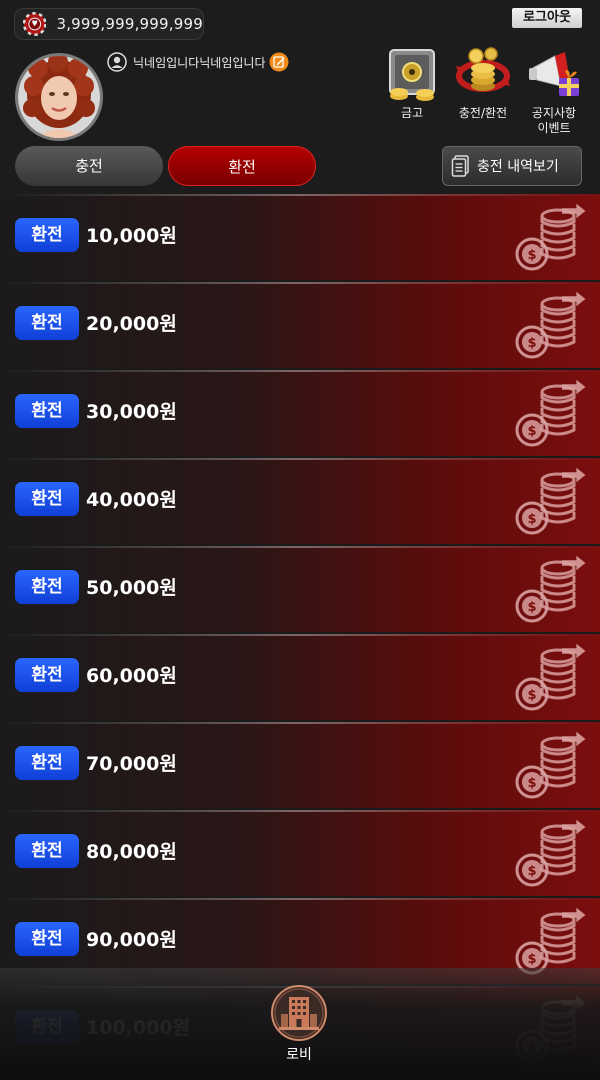 Image resolution: width=600 pixels, height=1080 pixels. Describe the element at coordinates (518, 167) in the screenshot. I see `charge-history-label: 충전 내역보기` at that location.